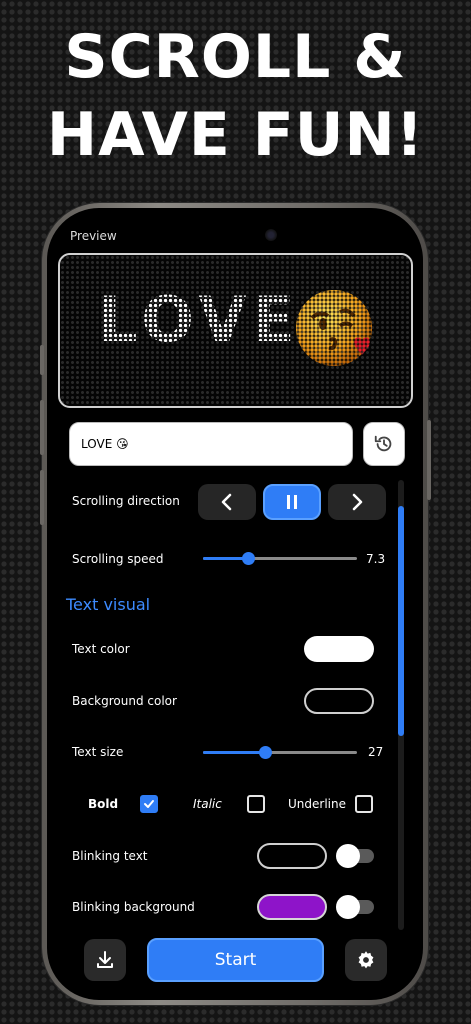 The image size is (471, 1024). I want to click on start-button: Start, so click(235, 960).